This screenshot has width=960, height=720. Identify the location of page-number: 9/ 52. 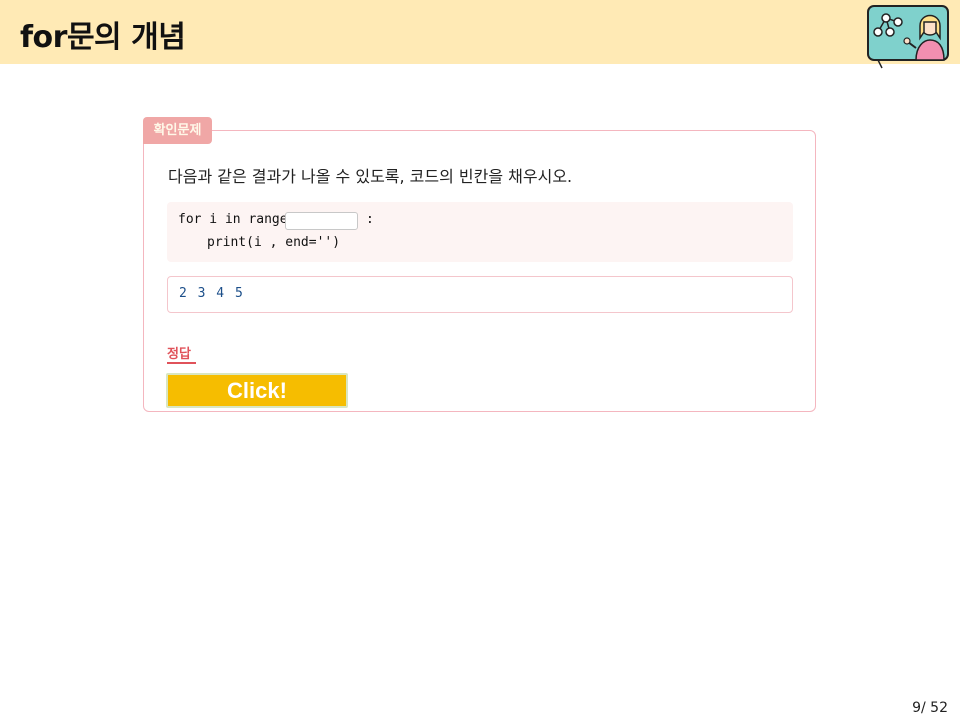
(930, 708).